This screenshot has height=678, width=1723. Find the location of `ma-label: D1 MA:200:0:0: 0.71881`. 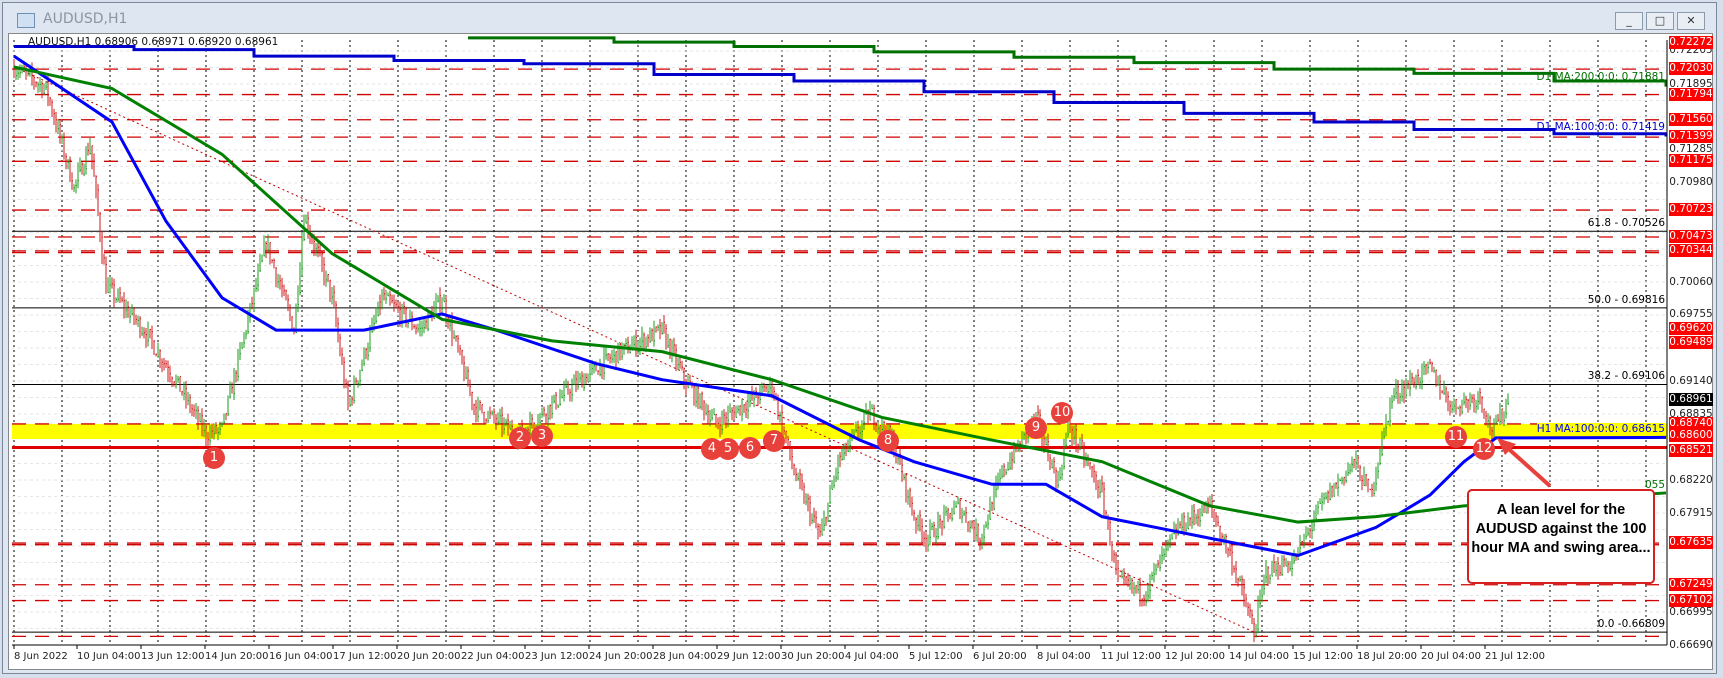

ma-label: D1 MA:200:0:0: 0.71881 is located at coordinates (1600, 77).